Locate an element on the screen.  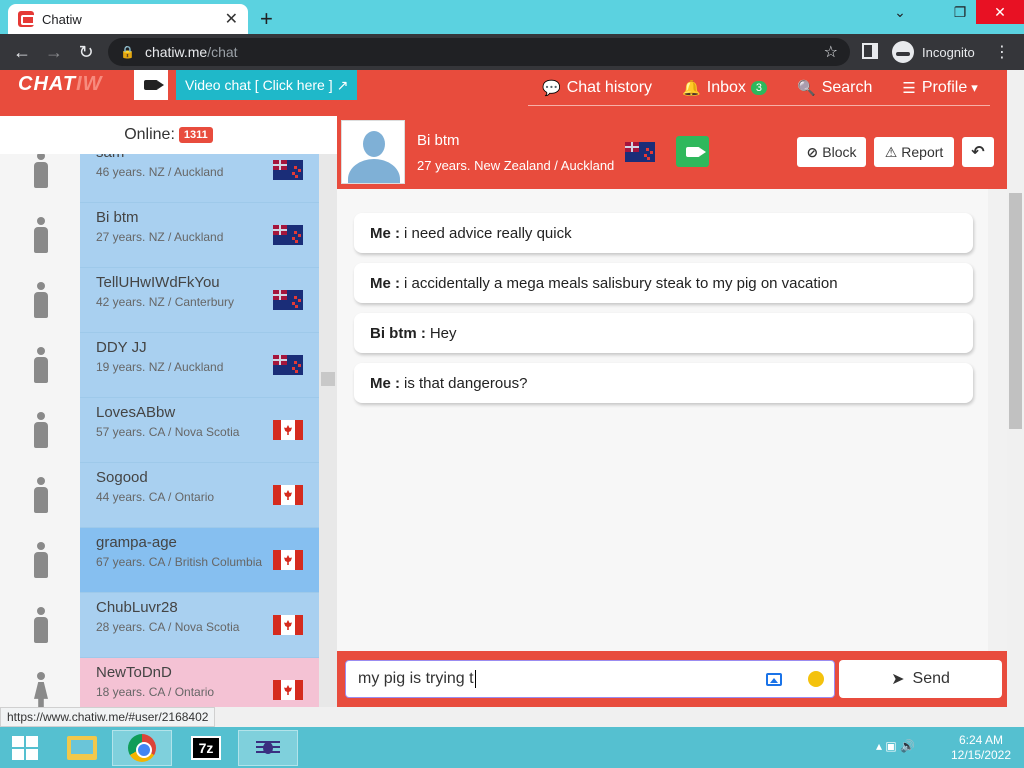
user-list-item: Bi btm 27 years. NZ / Auckland is located at coordinates (199, 235).